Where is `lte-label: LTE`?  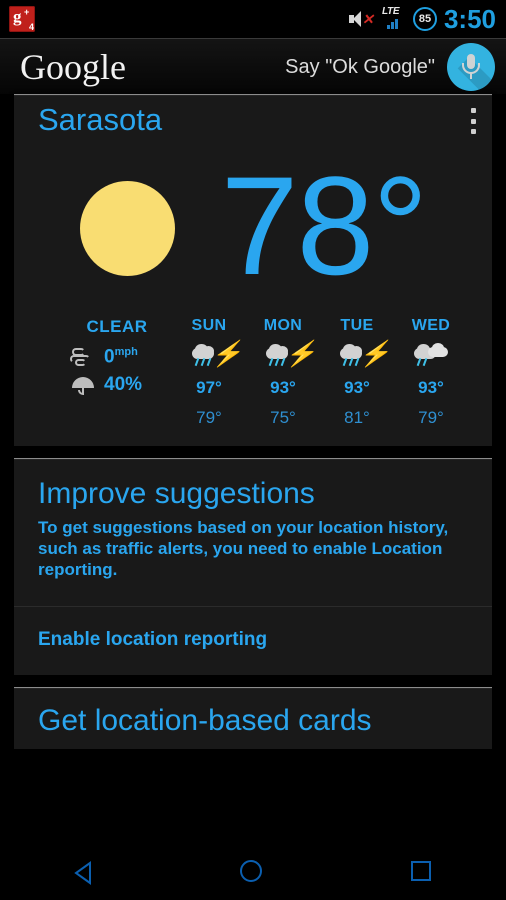 lte-label: LTE is located at coordinates (390, 11).